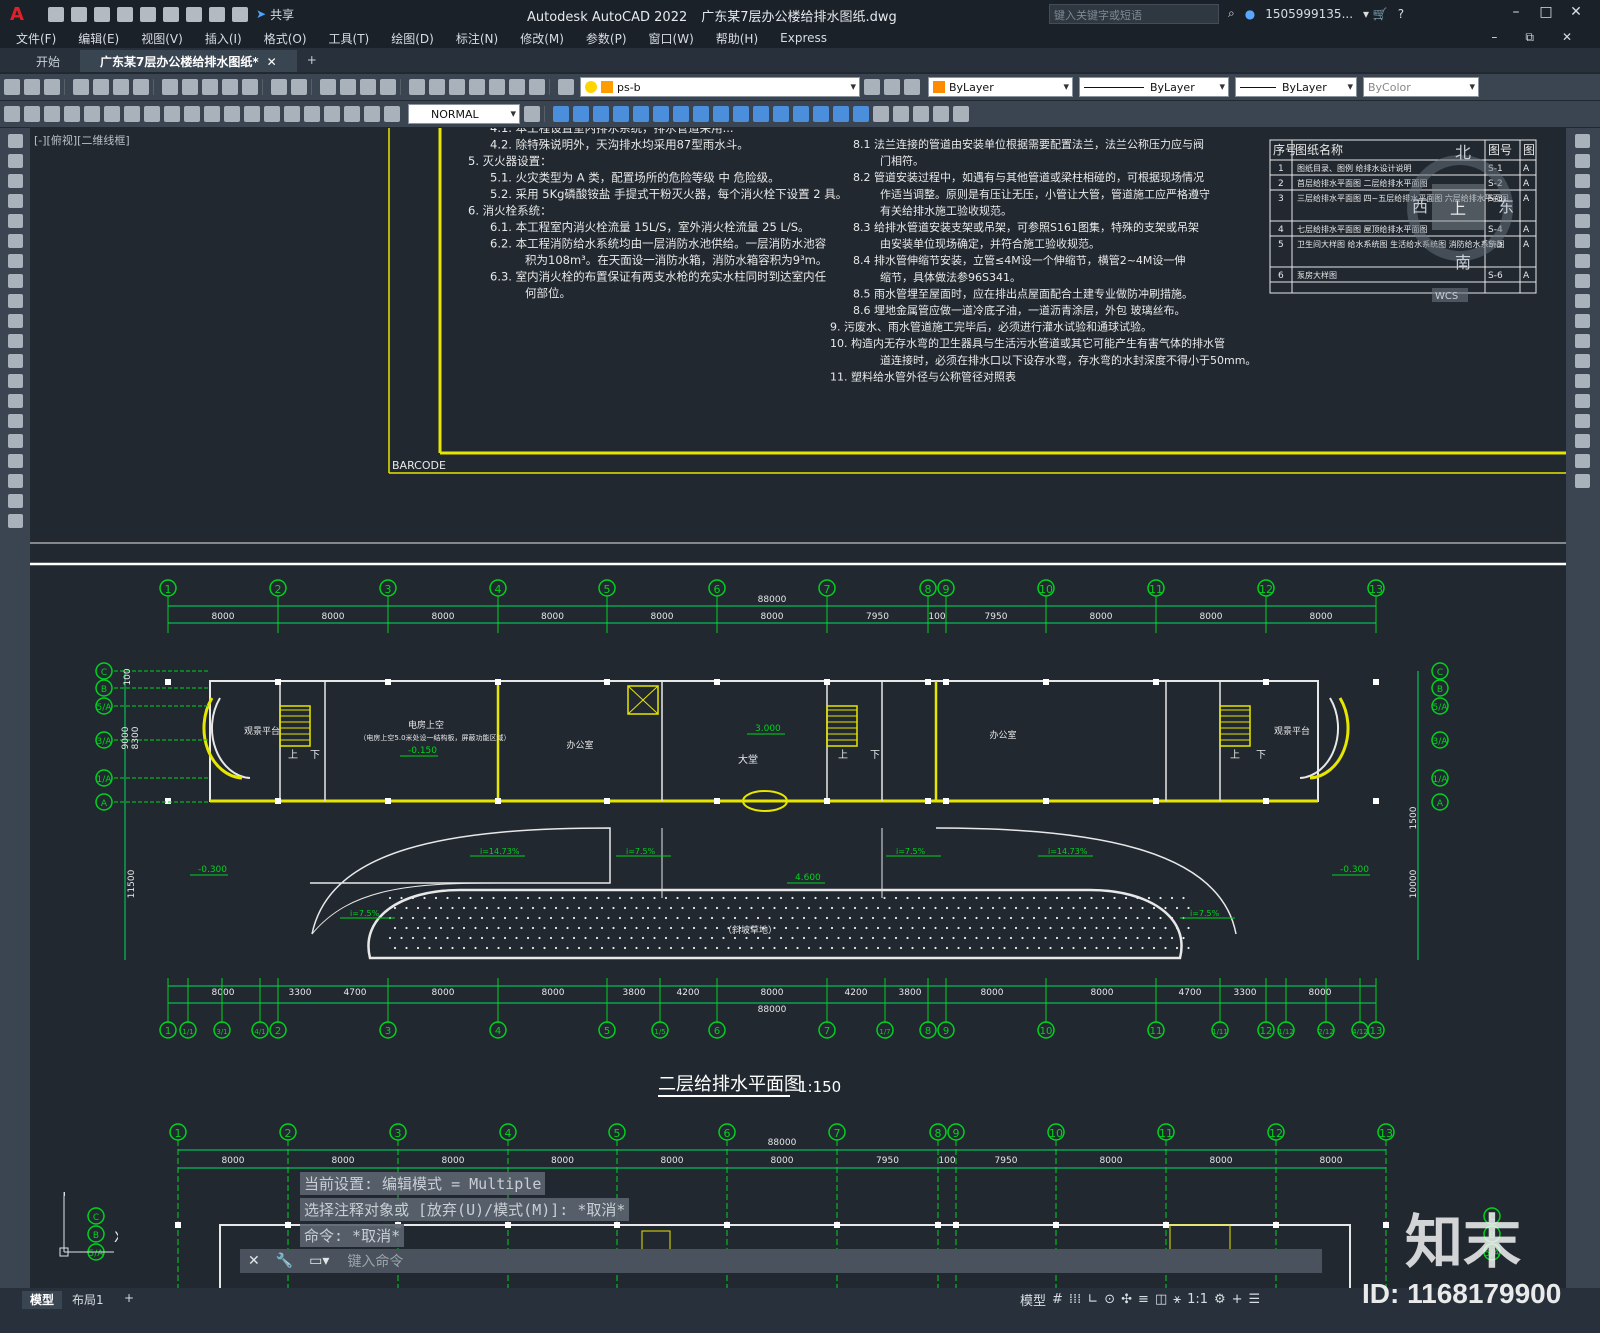 The height and width of the screenshot is (1333, 1600). What do you see at coordinates (252, 114) in the screenshot?
I see `dim-break-icon` at bounding box center [252, 114].